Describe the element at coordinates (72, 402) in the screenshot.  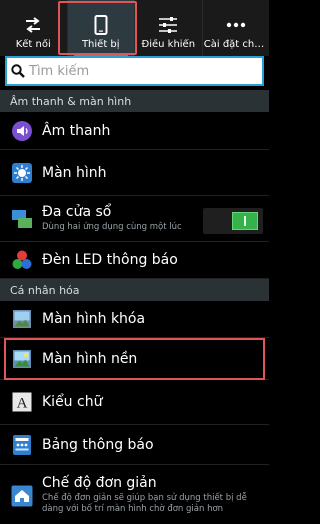
I see `item-title: Kiểu chữ` at that location.